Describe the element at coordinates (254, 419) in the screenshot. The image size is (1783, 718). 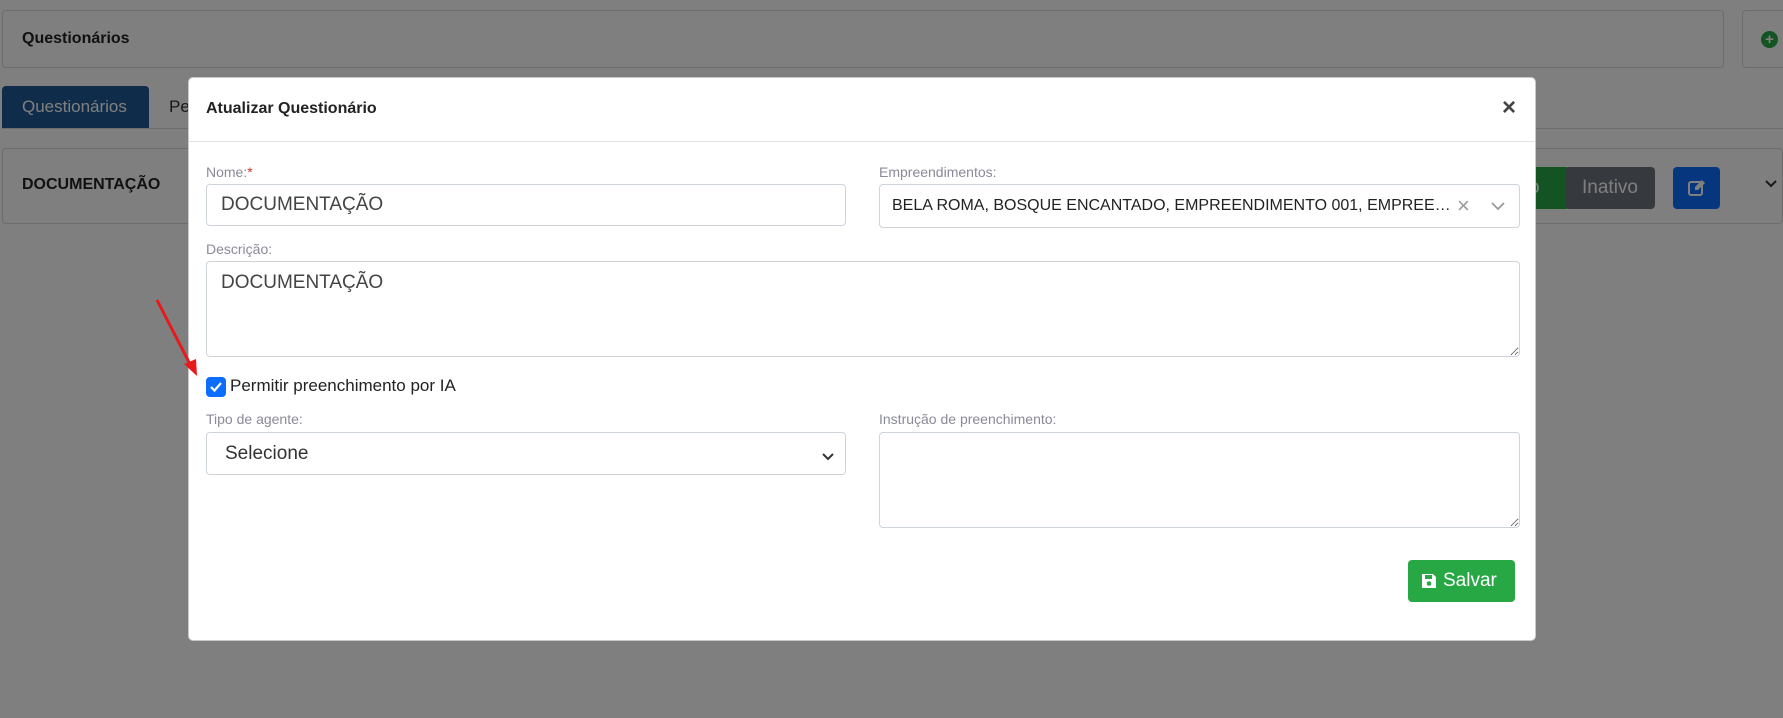
I see `tipo-agente-label: Tipo de agente:` at that location.